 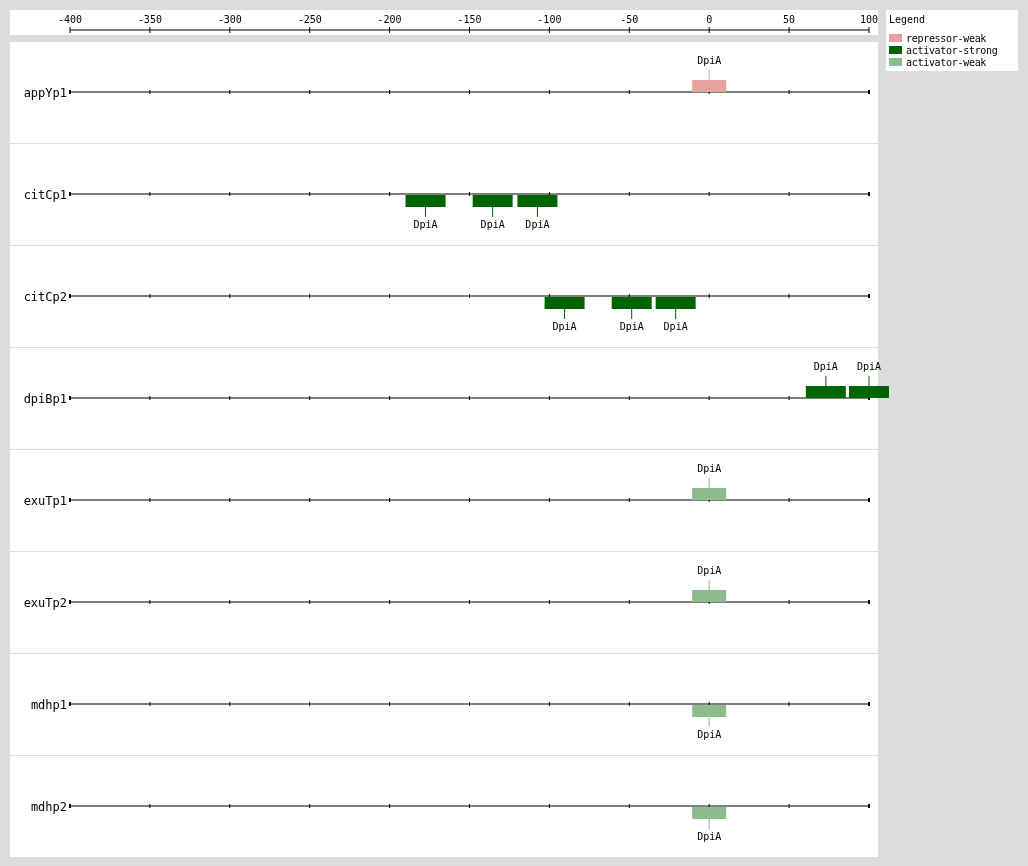 What do you see at coordinates (389, 19) in the screenshot?
I see `tick-label: -200` at bounding box center [389, 19].